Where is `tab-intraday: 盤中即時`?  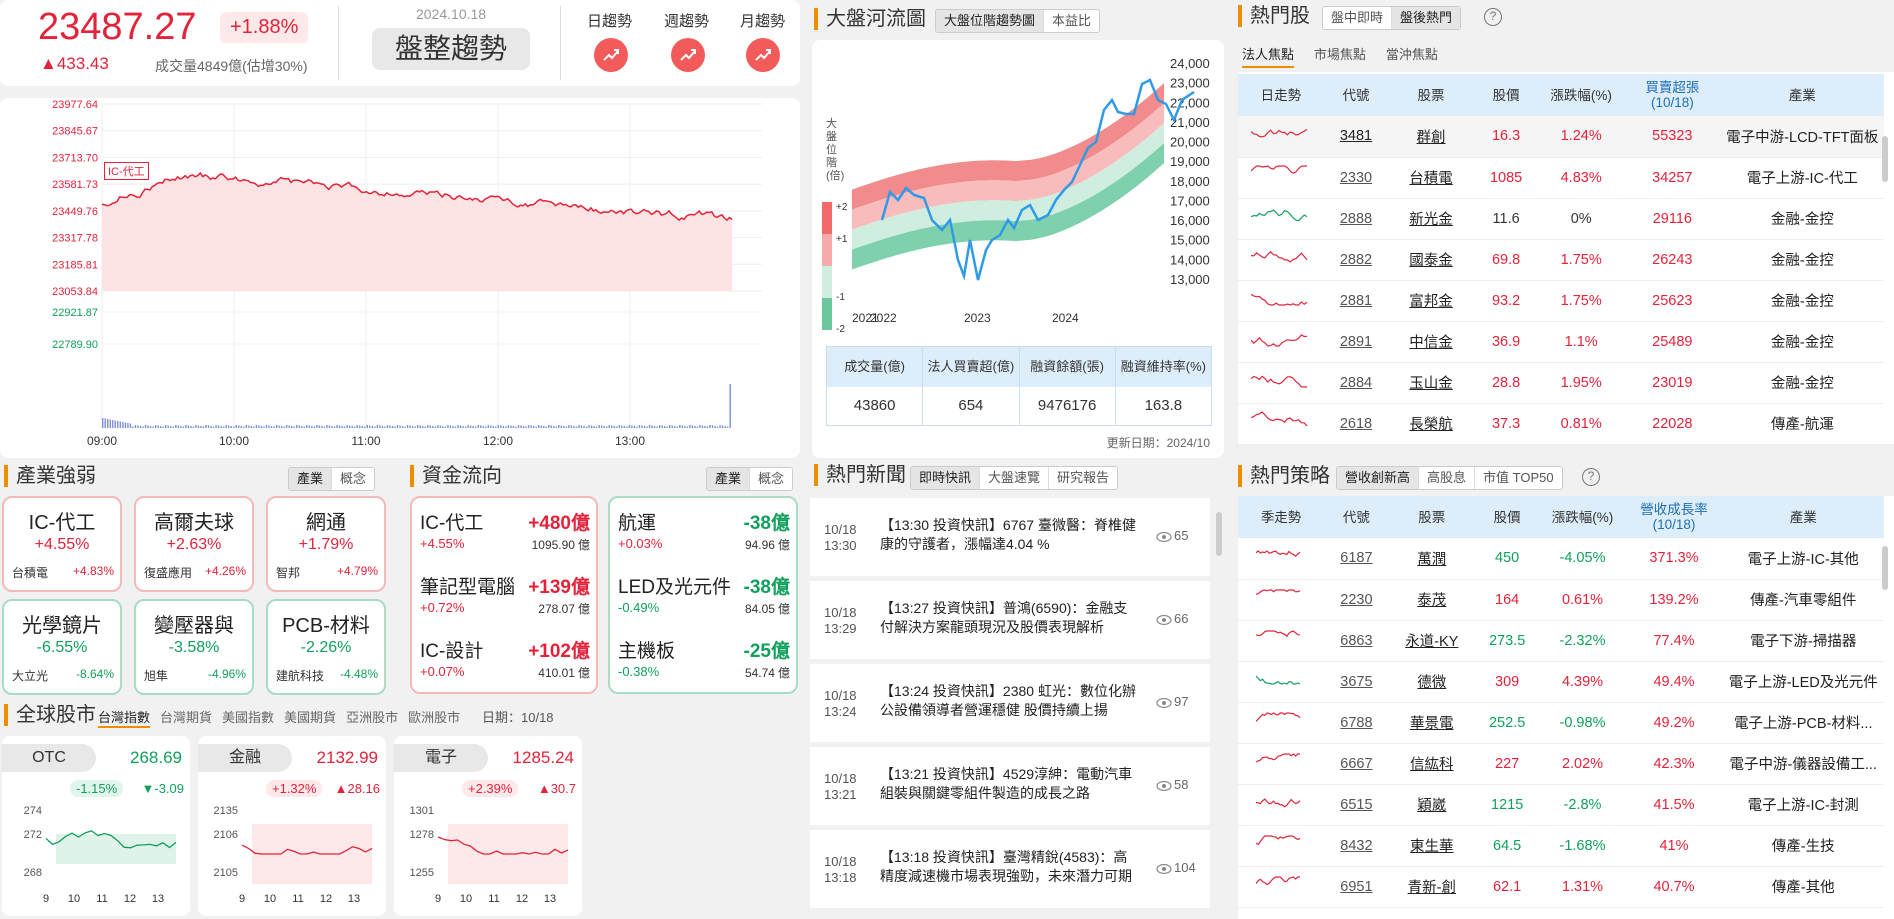 tab-intraday: 盤中即時 is located at coordinates (1357, 18).